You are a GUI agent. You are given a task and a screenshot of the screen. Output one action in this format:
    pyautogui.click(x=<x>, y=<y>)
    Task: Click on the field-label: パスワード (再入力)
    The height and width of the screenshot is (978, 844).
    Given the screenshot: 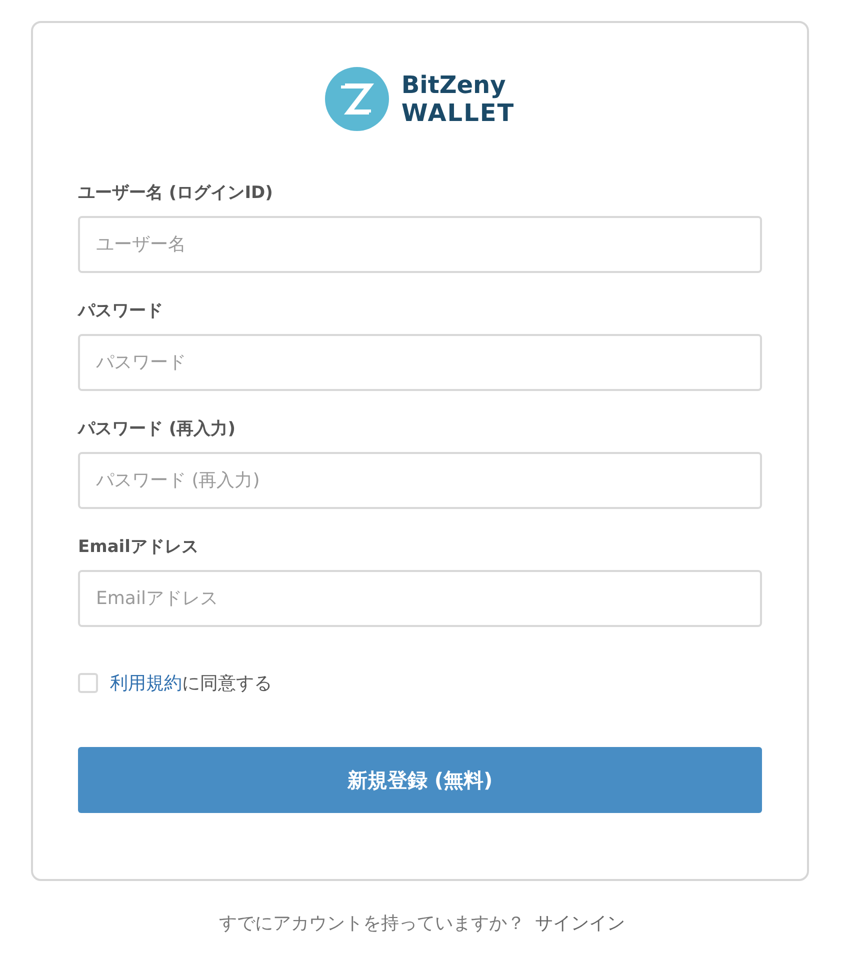 What is the action you would take?
    pyautogui.click(x=157, y=429)
    